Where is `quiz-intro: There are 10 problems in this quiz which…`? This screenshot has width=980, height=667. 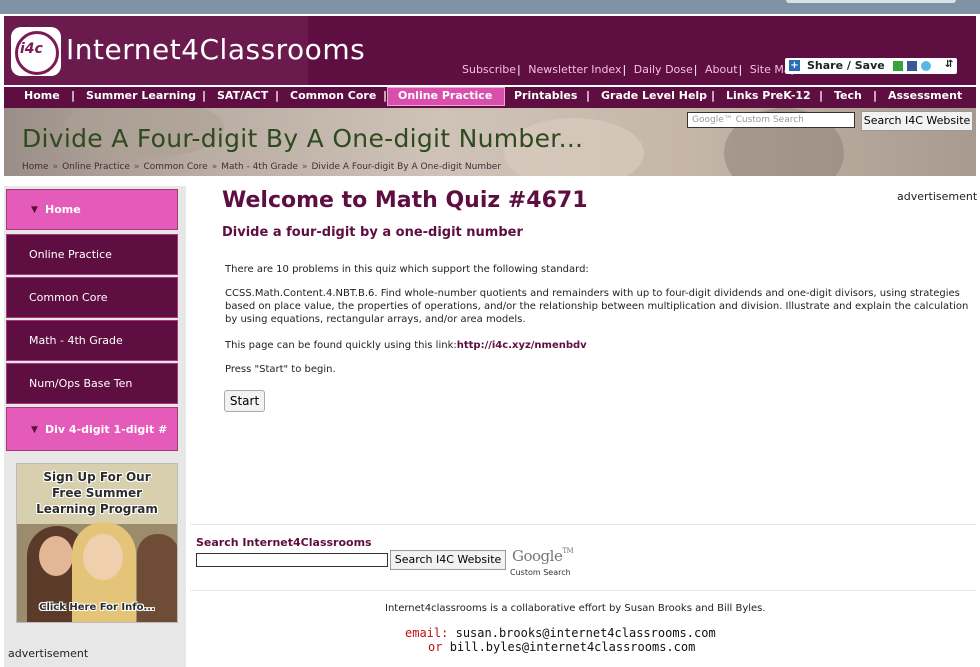 quiz-intro: There are 10 problems in this quiz which… is located at coordinates (407, 269).